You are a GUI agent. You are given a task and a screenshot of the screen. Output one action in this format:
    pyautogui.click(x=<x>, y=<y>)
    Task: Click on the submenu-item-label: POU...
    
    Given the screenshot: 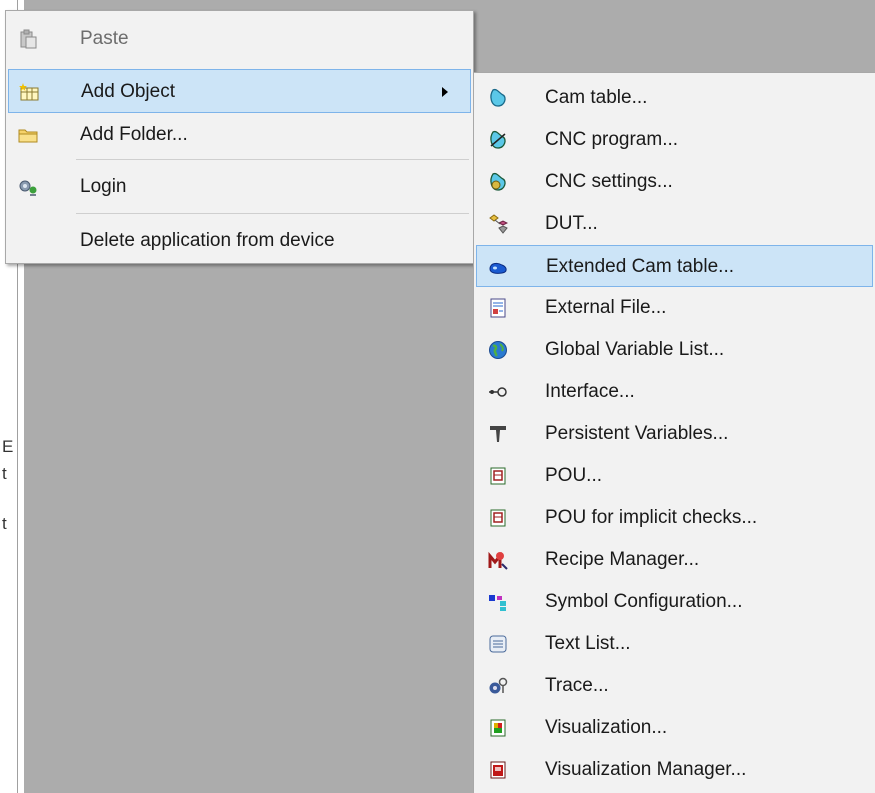 What is the action you would take?
    pyautogui.click(x=574, y=475)
    